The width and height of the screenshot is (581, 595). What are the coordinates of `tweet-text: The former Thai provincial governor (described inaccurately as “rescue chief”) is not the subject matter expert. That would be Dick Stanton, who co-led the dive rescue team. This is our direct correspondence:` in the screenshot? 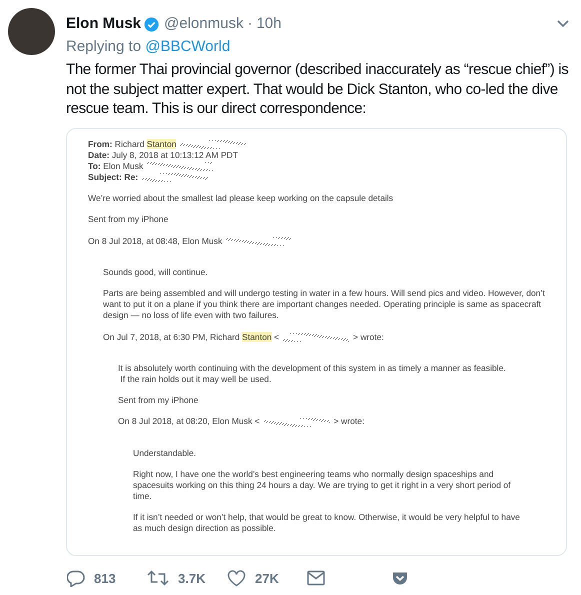 It's located at (318, 89).